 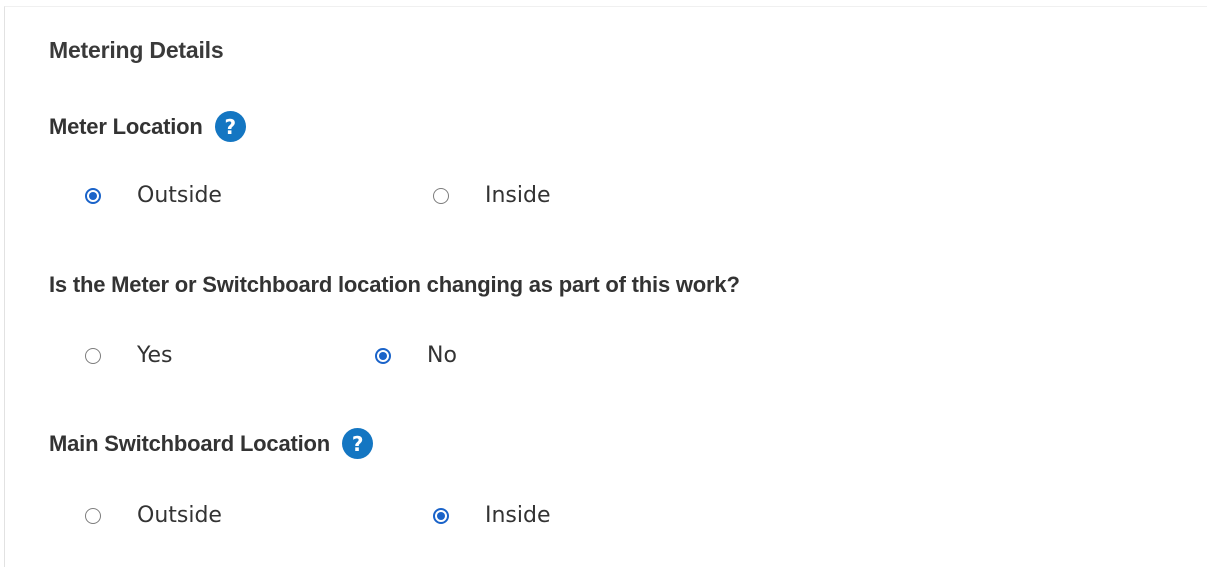 What do you see at coordinates (416, 355) in the screenshot?
I see `location-changing-no-option: No` at bounding box center [416, 355].